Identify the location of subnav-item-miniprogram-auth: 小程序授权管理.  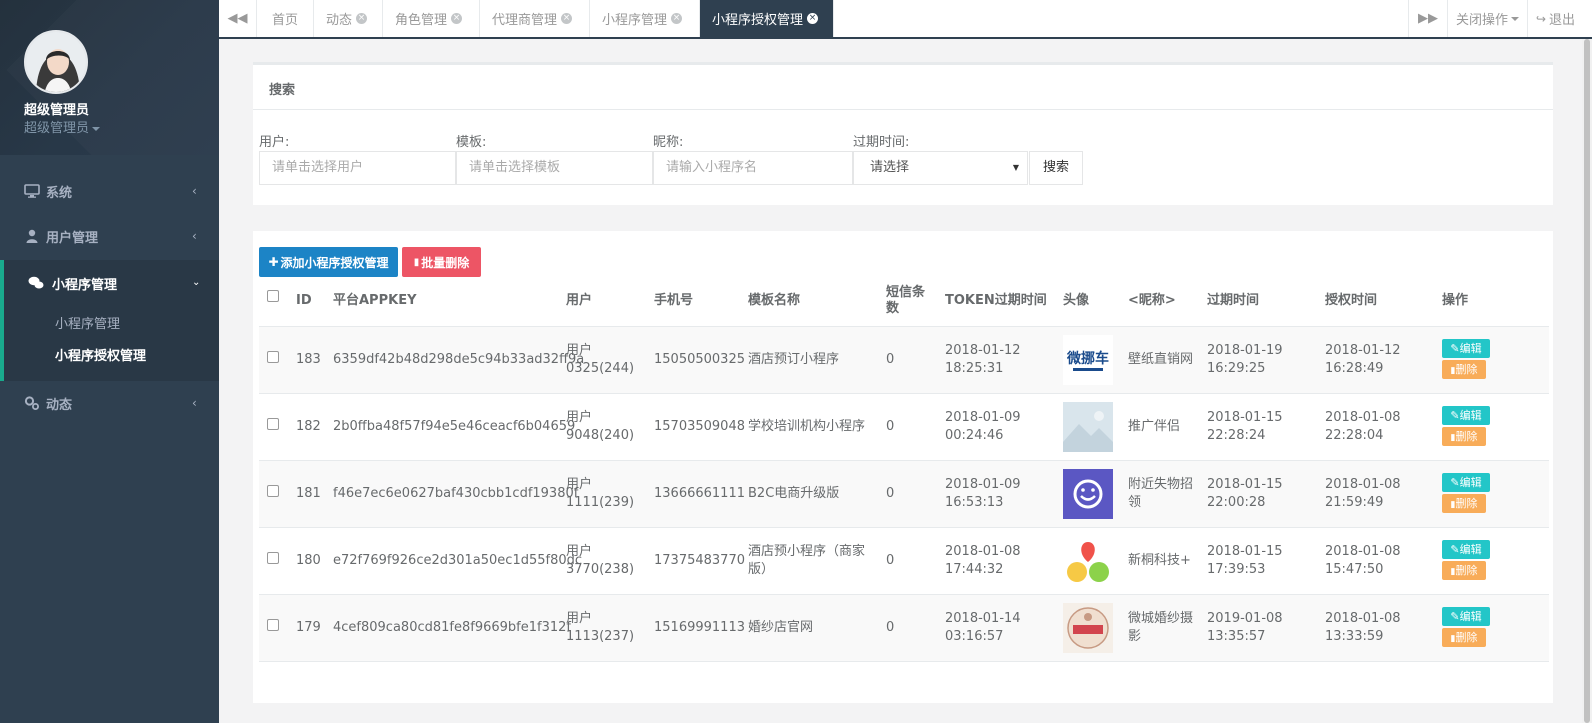
(100, 354).